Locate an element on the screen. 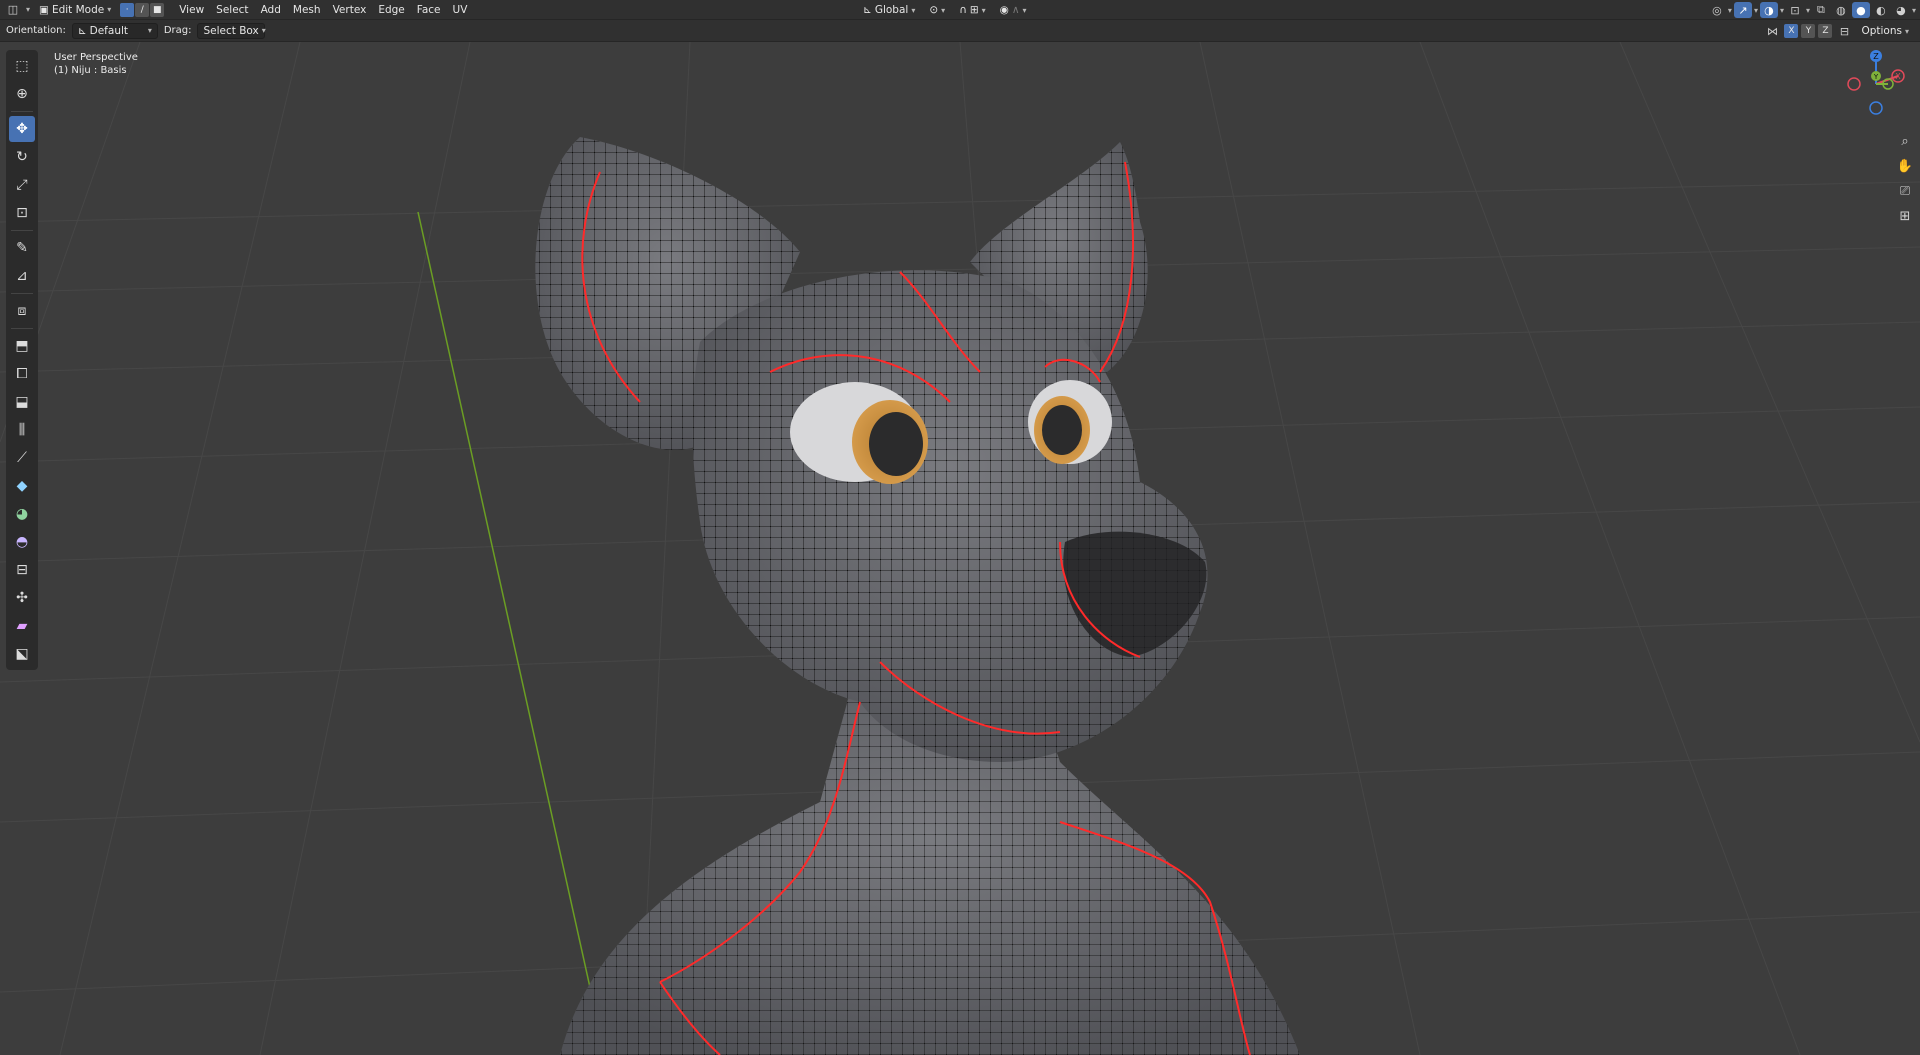 Image resolution: width=1920 pixels, height=1055 pixels. edge-slide-icon: ⊟ is located at coordinates (22, 570).